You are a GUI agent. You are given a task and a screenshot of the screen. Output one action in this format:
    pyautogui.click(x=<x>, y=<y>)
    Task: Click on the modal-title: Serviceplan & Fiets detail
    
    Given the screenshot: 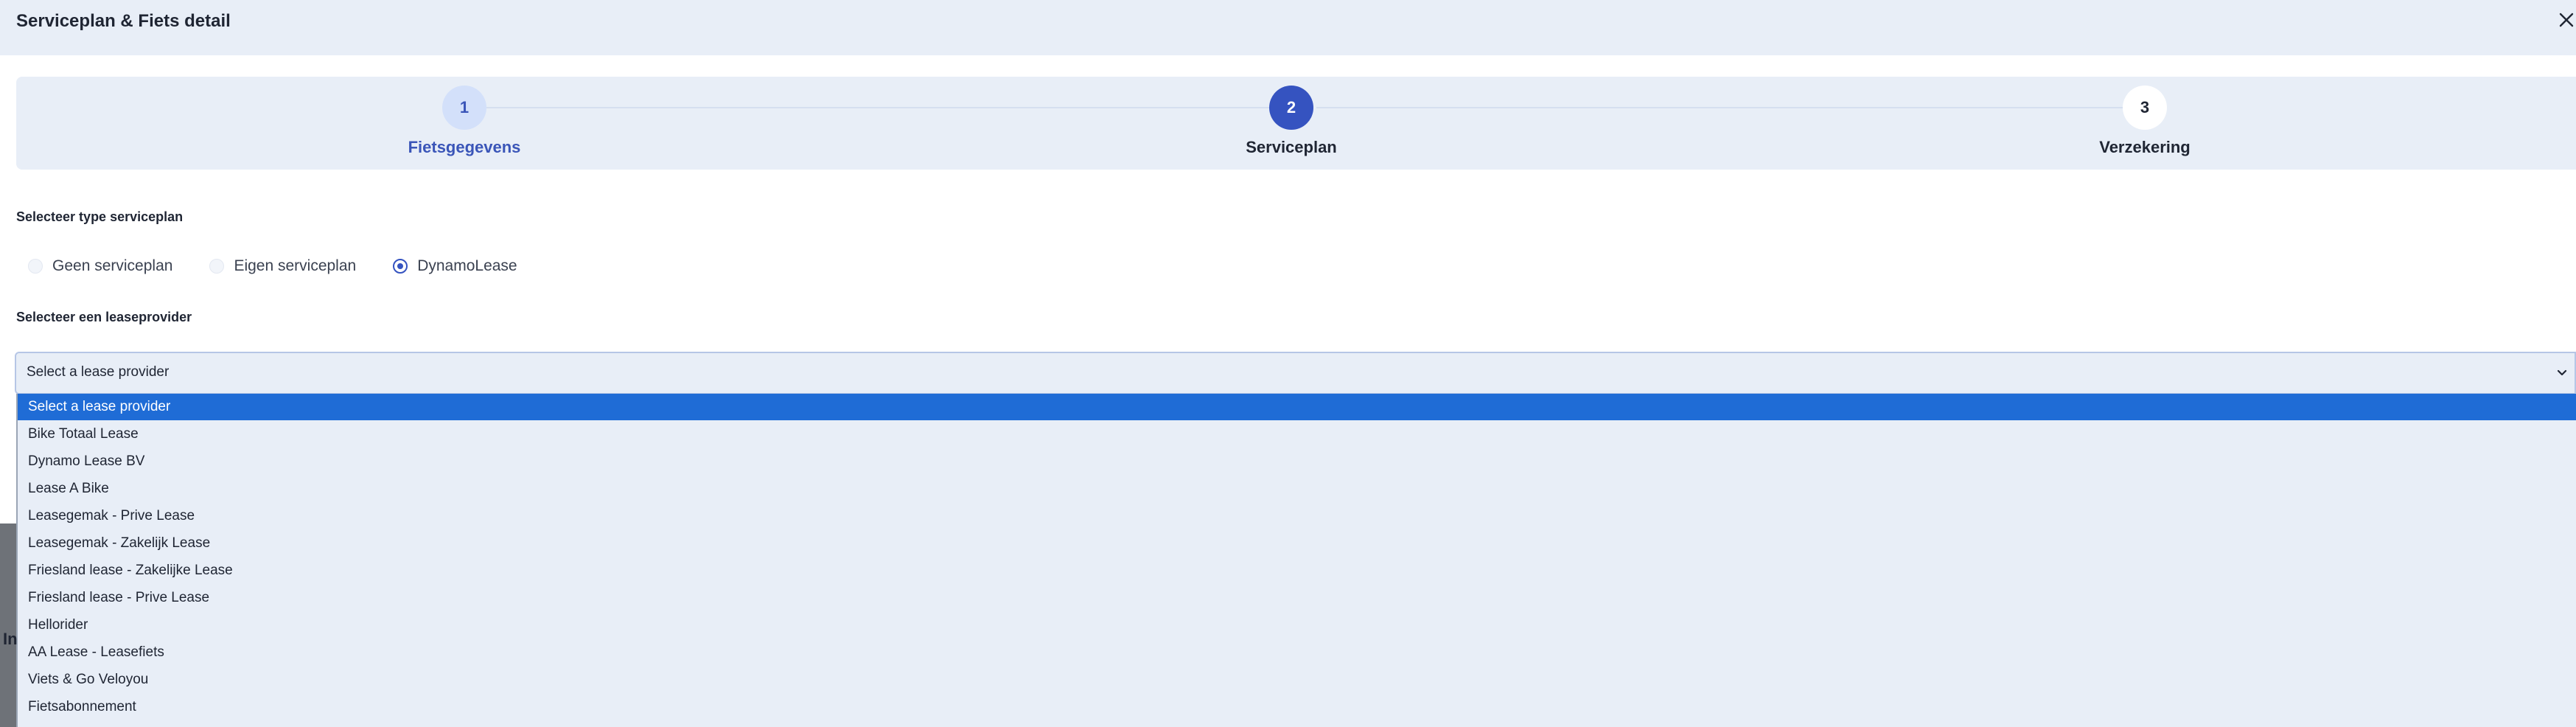 What is the action you would take?
    pyautogui.click(x=123, y=21)
    